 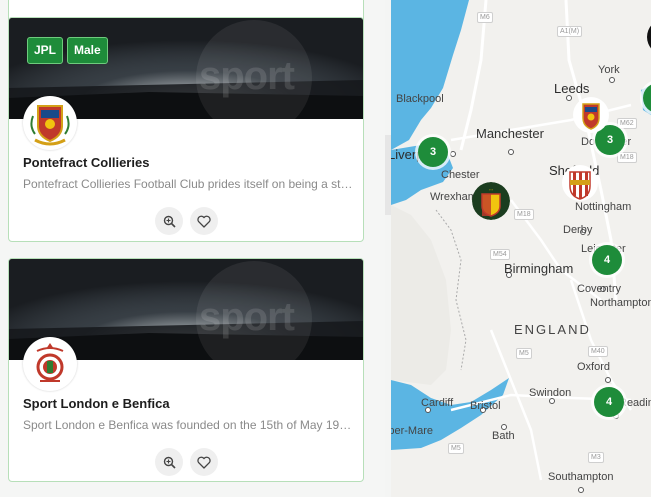 What do you see at coordinates (581, 477) in the screenshot?
I see `map-label-southampton: Southampton` at bounding box center [581, 477].